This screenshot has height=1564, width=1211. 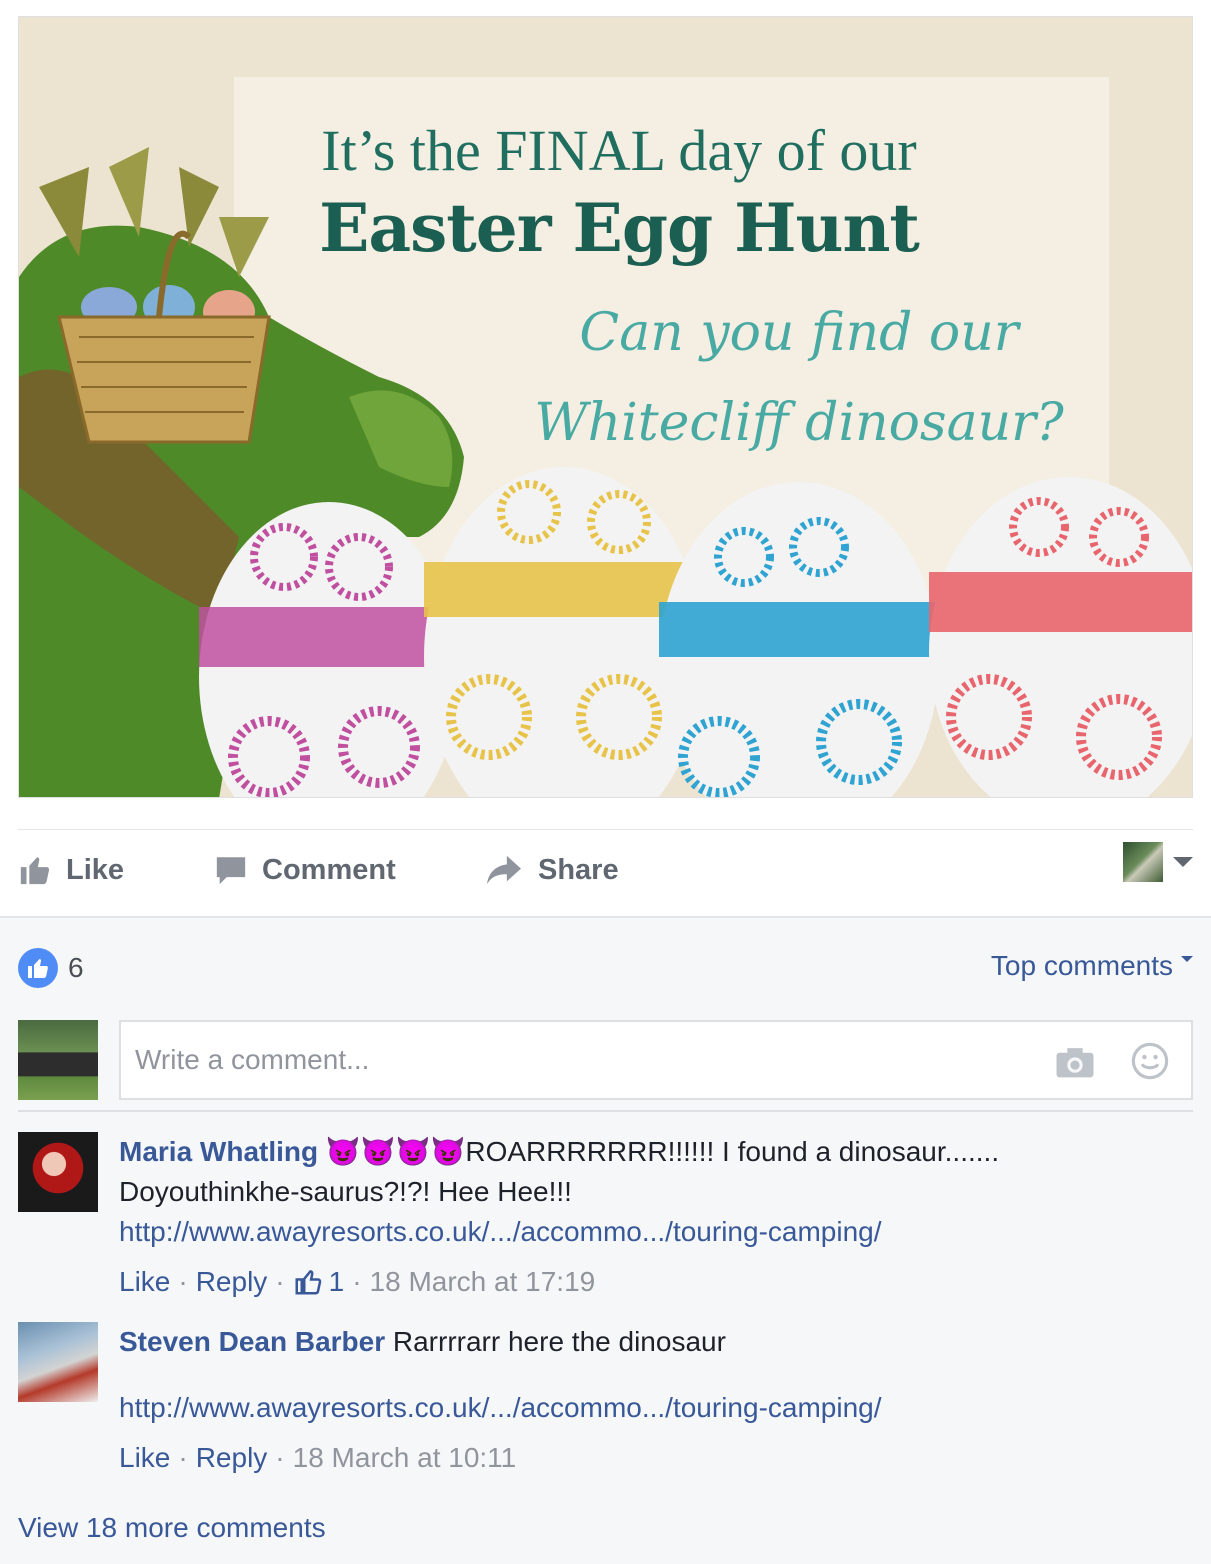 I want to click on comment-like-count: 1, so click(x=319, y=1282).